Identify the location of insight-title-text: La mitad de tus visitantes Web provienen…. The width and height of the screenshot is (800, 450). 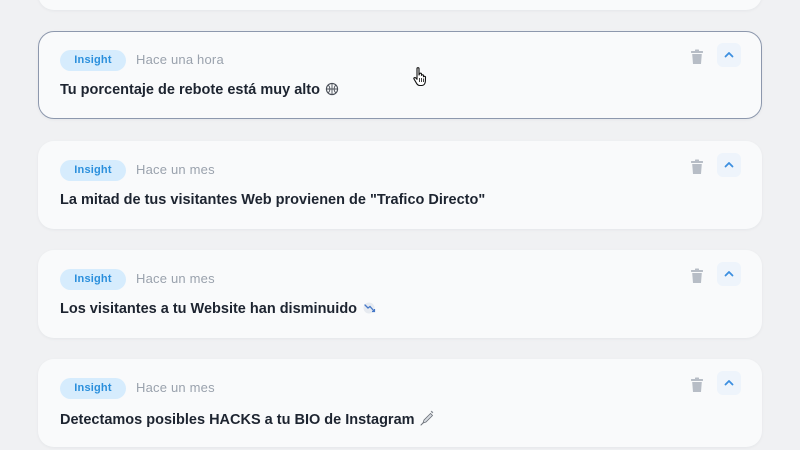
(273, 200).